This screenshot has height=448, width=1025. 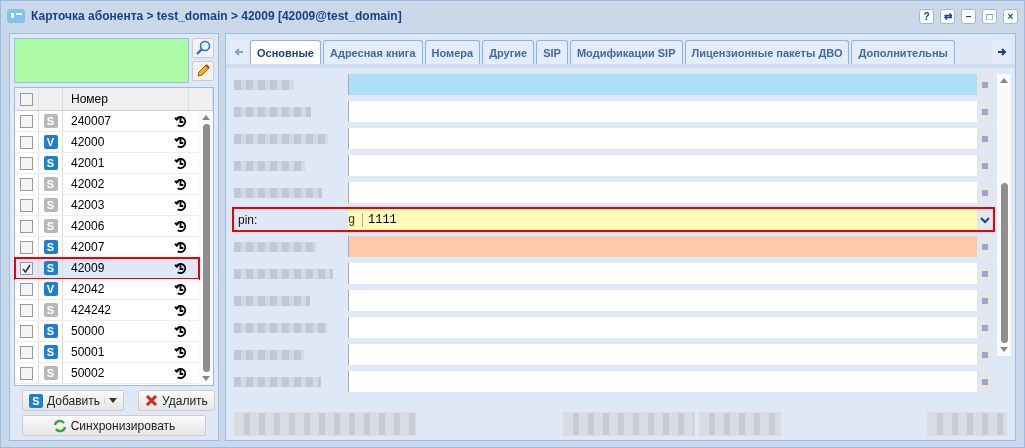 I want to click on table-row: S 240007, so click(x=107, y=121).